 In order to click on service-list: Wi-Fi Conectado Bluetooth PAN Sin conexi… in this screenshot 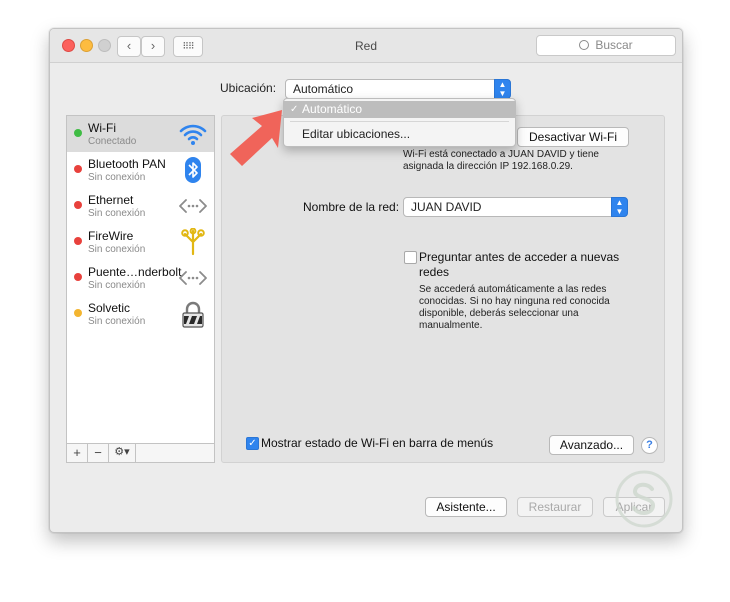, I will do `click(140, 289)`.